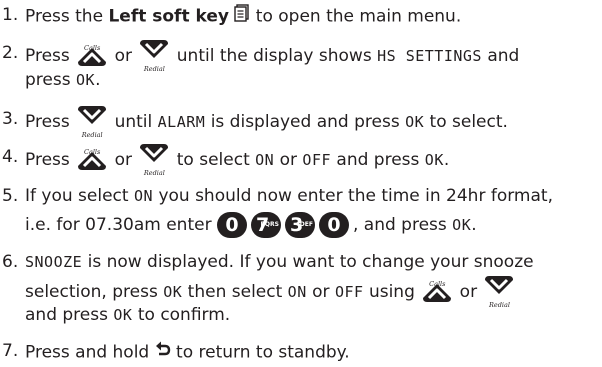  What do you see at coordinates (10, 53) in the screenshot?
I see `step-number: 2.` at bounding box center [10, 53].